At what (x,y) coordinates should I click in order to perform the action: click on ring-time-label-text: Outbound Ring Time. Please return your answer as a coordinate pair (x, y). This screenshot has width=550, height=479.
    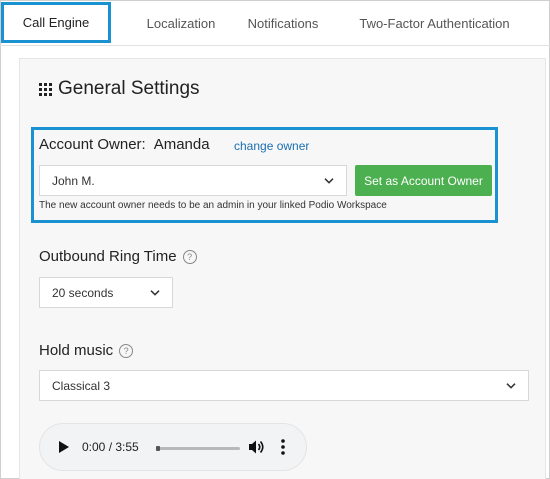
    Looking at the image, I should click on (108, 256).